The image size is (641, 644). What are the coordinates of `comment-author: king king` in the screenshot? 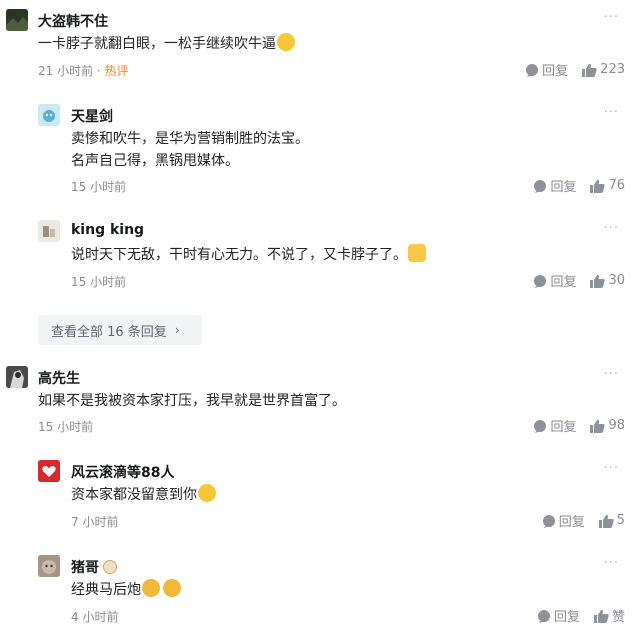 It's located at (107, 230).